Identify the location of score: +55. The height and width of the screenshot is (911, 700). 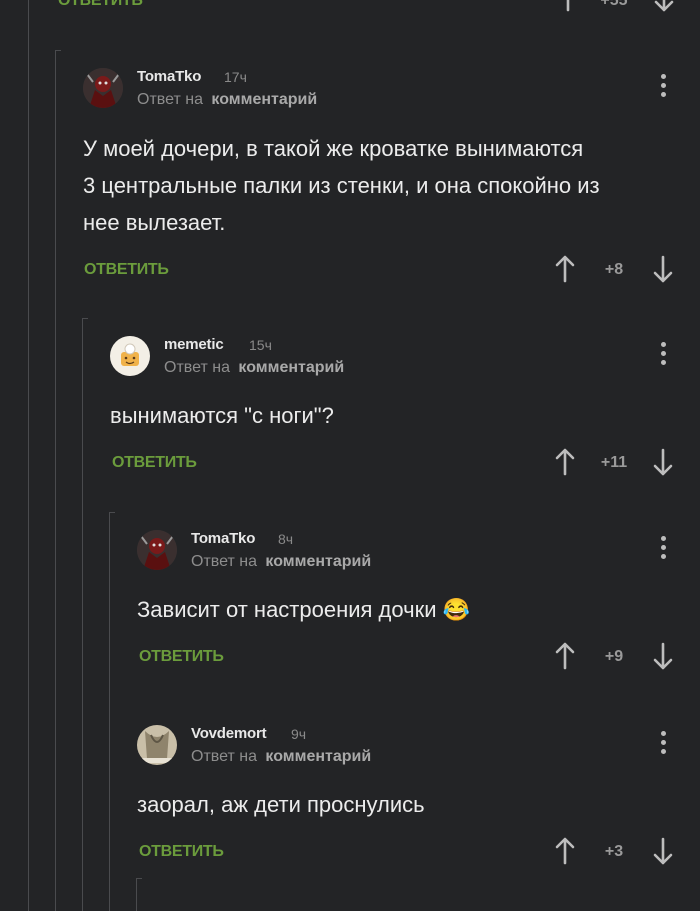
(614, 4).